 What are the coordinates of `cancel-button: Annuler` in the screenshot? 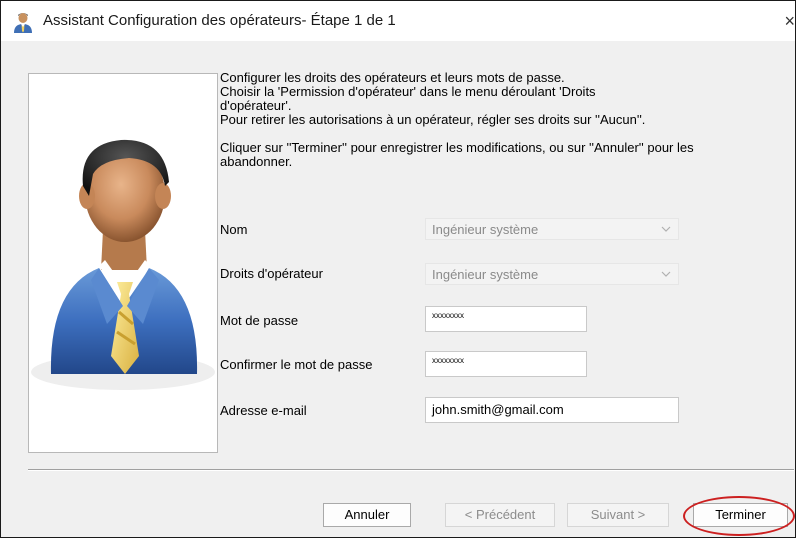 It's located at (367, 515).